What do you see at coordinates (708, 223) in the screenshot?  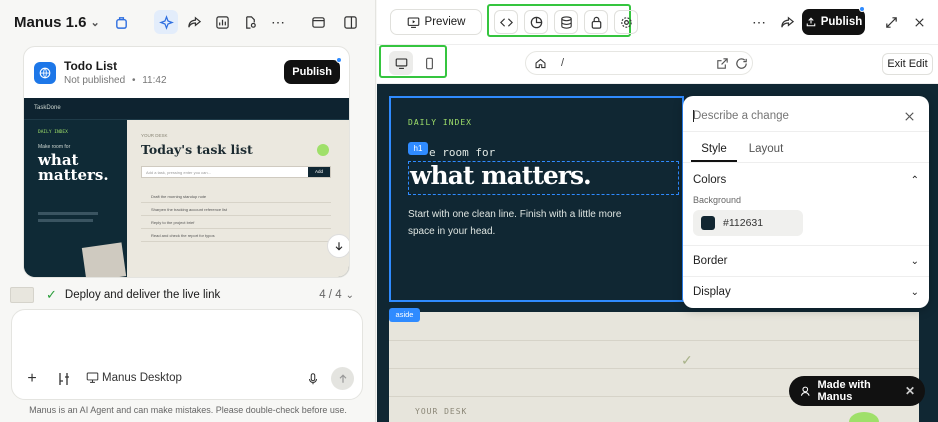 I see `color-swatch` at bounding box center [708, 223].